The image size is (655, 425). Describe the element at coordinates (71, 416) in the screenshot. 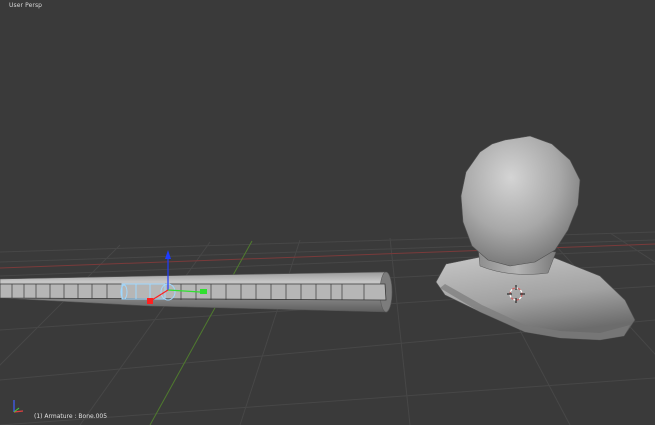

I see `active-object-status: (1) Armature : Bone.005` at that location.